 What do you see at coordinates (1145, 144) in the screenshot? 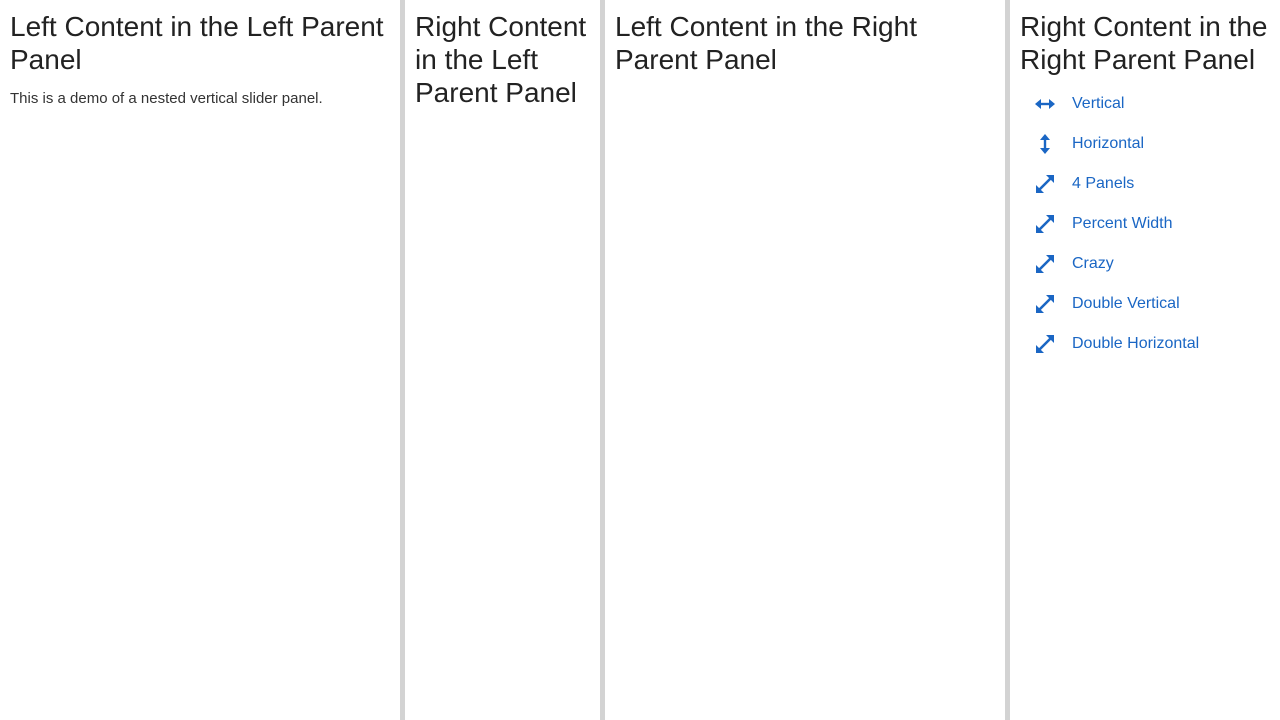
I see `list-item: Horizontal` at bounding box center [1145, 144].